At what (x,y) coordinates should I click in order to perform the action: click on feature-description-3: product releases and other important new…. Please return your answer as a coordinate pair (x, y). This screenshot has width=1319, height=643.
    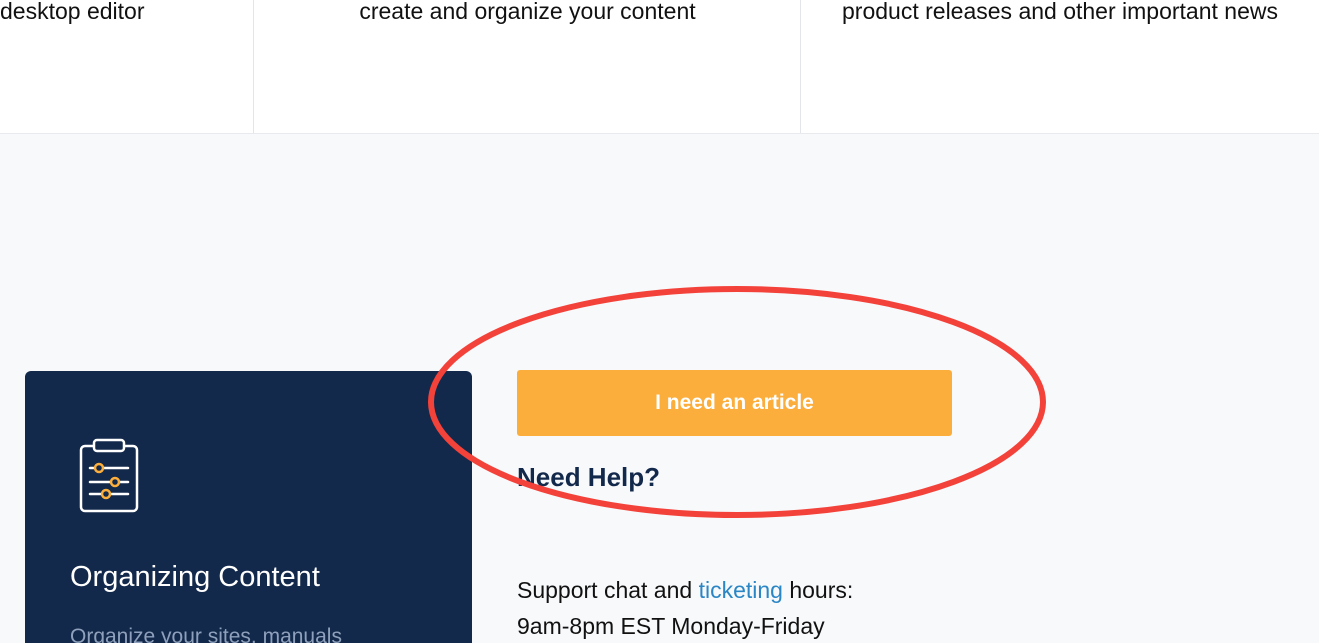
    Looking at the image, I should click on (1060, 12).